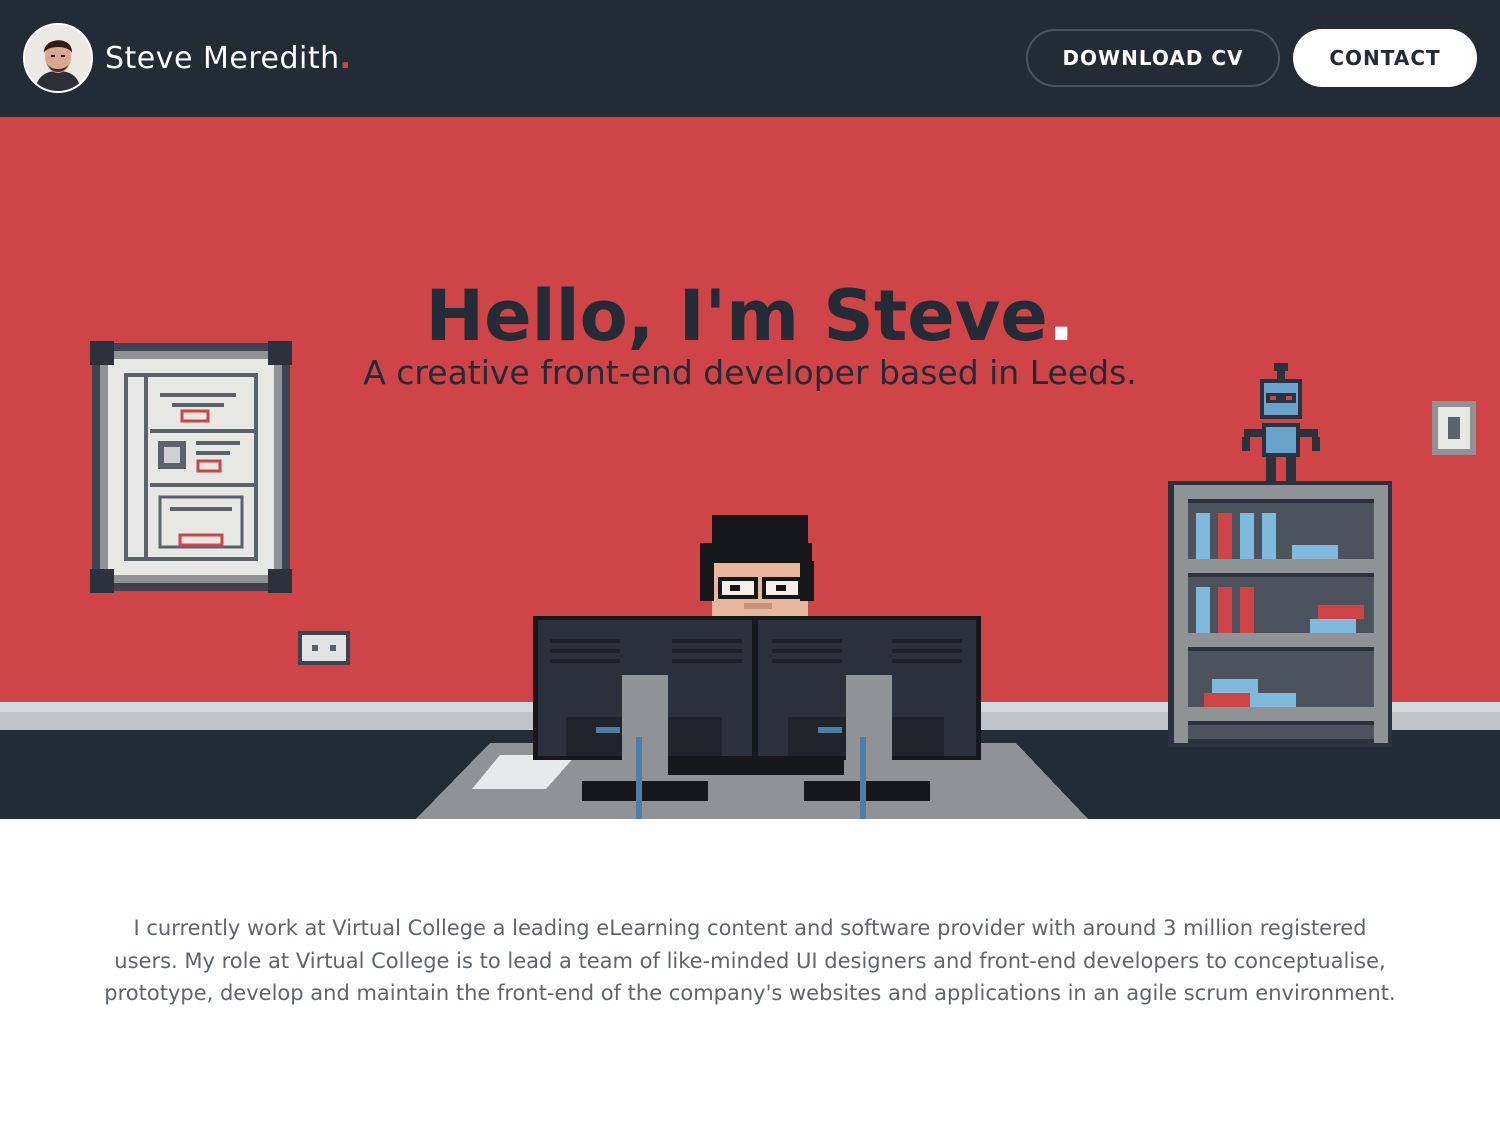 The width and height of the screenshot is (1500, 1126). What do you see at coordinates (222, 58) in the screenshot?
I see `site-name-text: Steve Meredith` at bounding box center [222, 58].